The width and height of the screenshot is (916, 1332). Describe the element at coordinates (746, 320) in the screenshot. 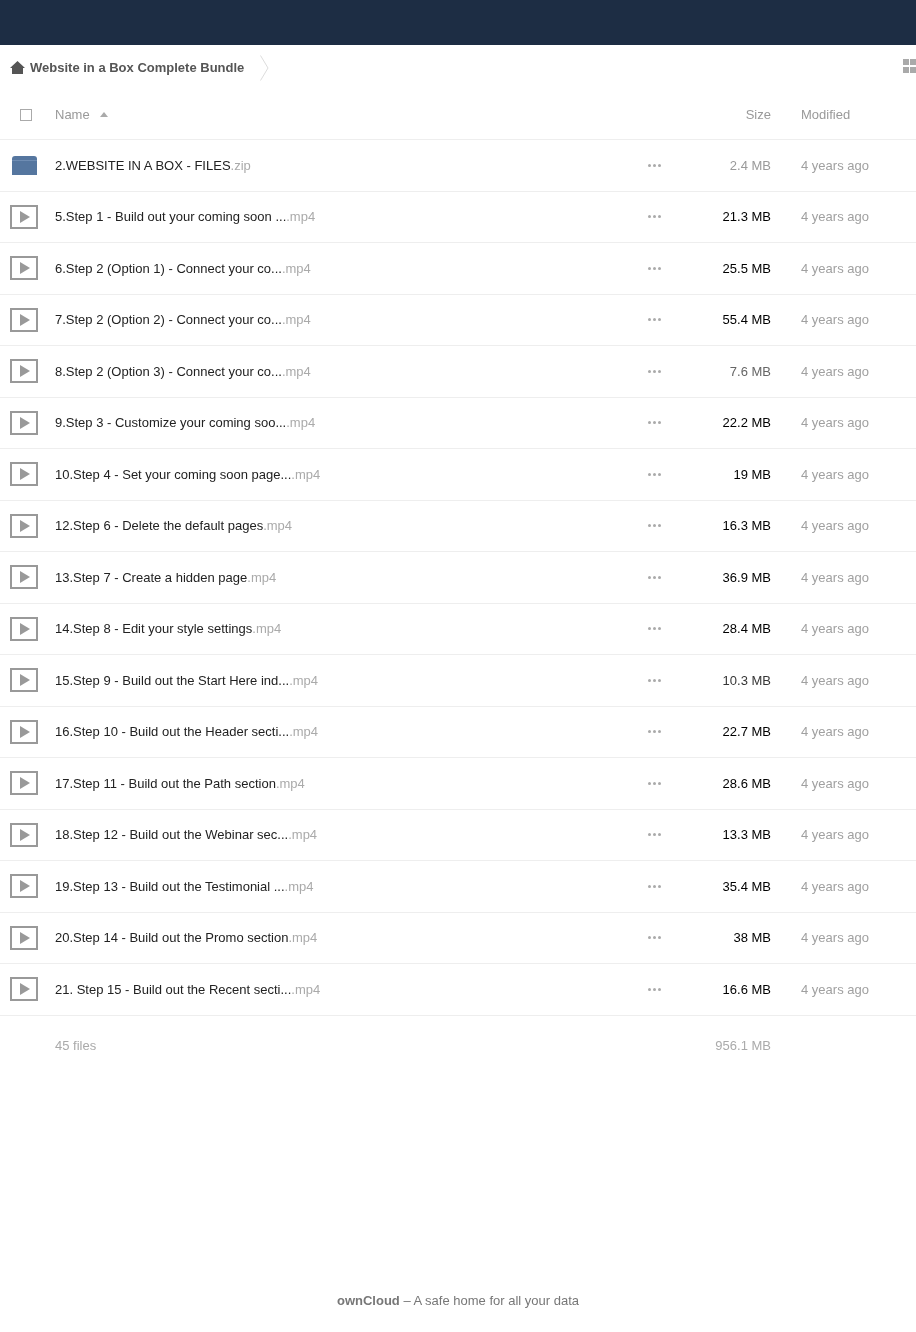

I see `file-size: 55.4 MB` at that location.